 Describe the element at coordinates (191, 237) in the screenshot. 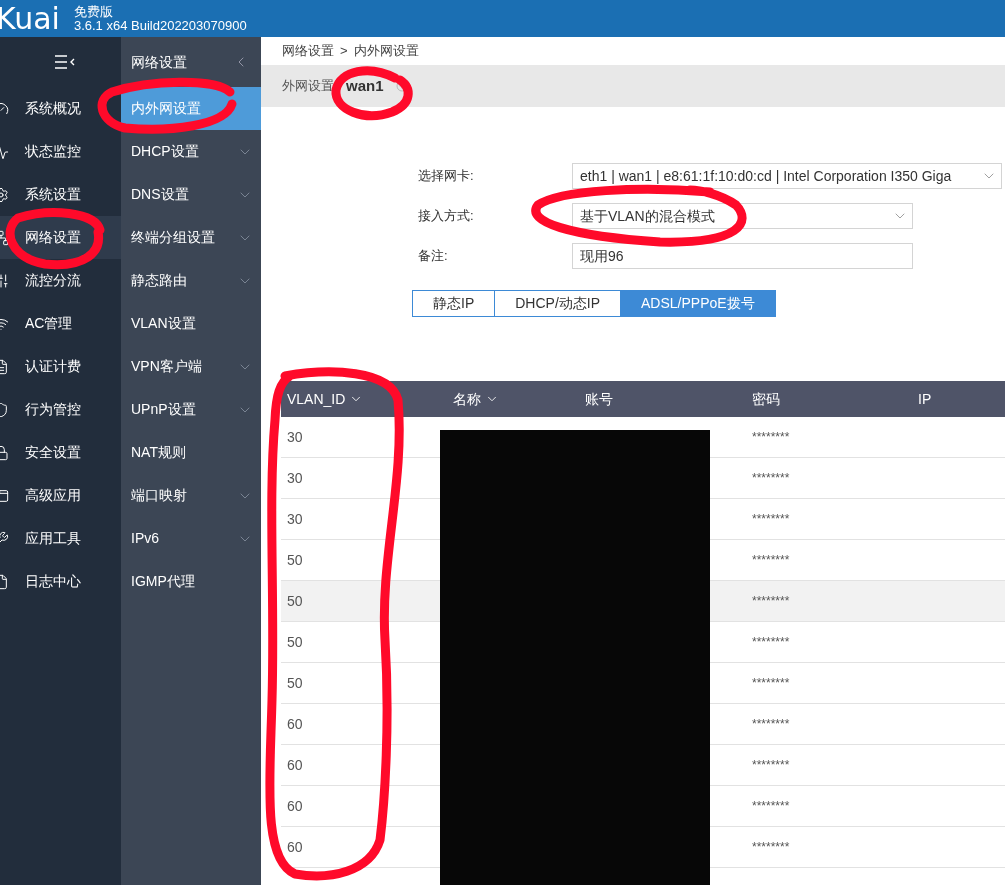

I see `submenu-item: 终端分组设置` at that location.